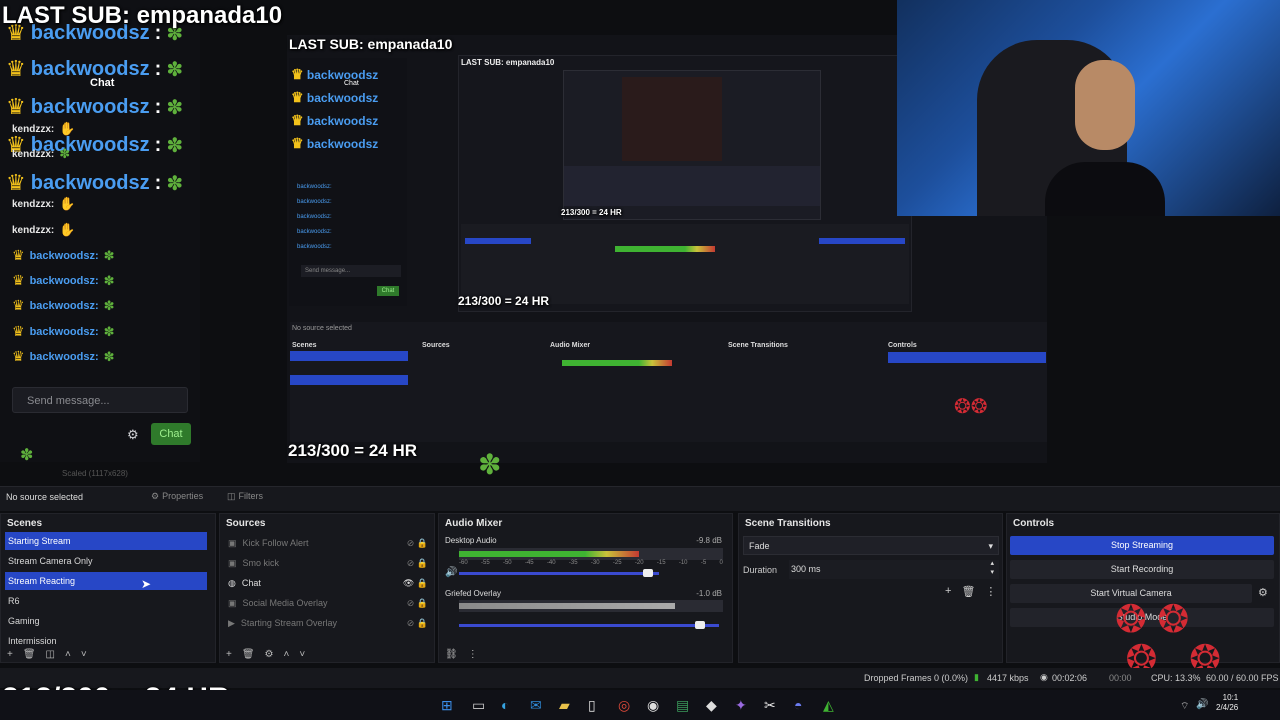 Image resolution: width=1280 pixels, height=720 pixels. I want to click on scene-item: Stream Reacting, so click(106, 581).